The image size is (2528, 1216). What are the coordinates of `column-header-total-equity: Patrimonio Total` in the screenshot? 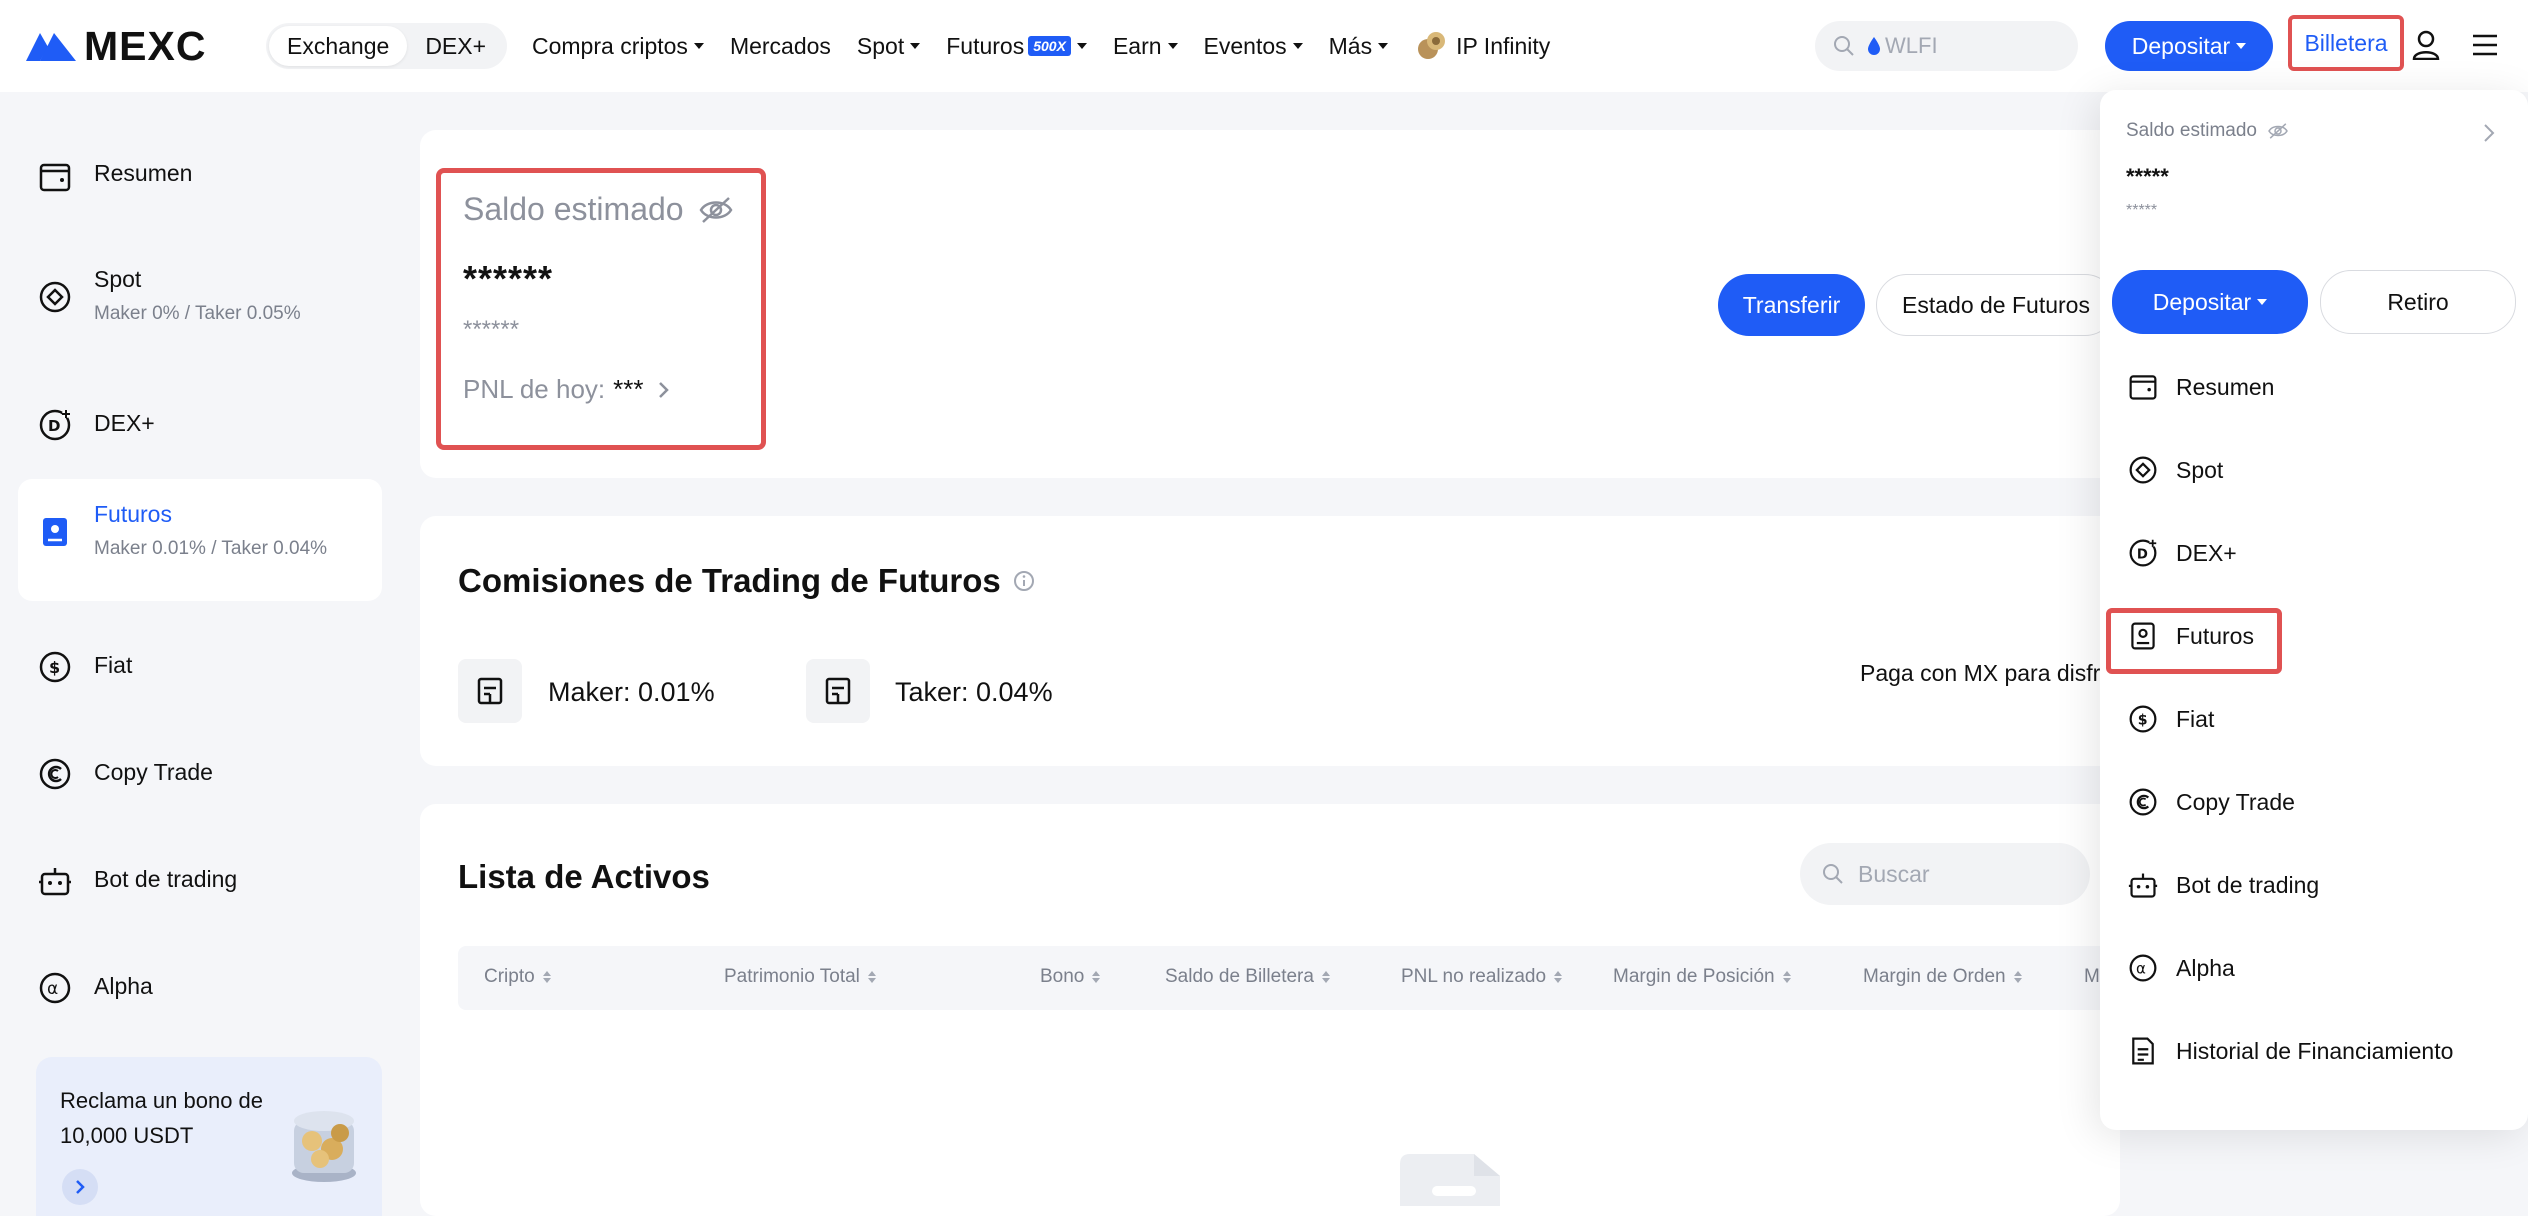 It's located at (800, 977).